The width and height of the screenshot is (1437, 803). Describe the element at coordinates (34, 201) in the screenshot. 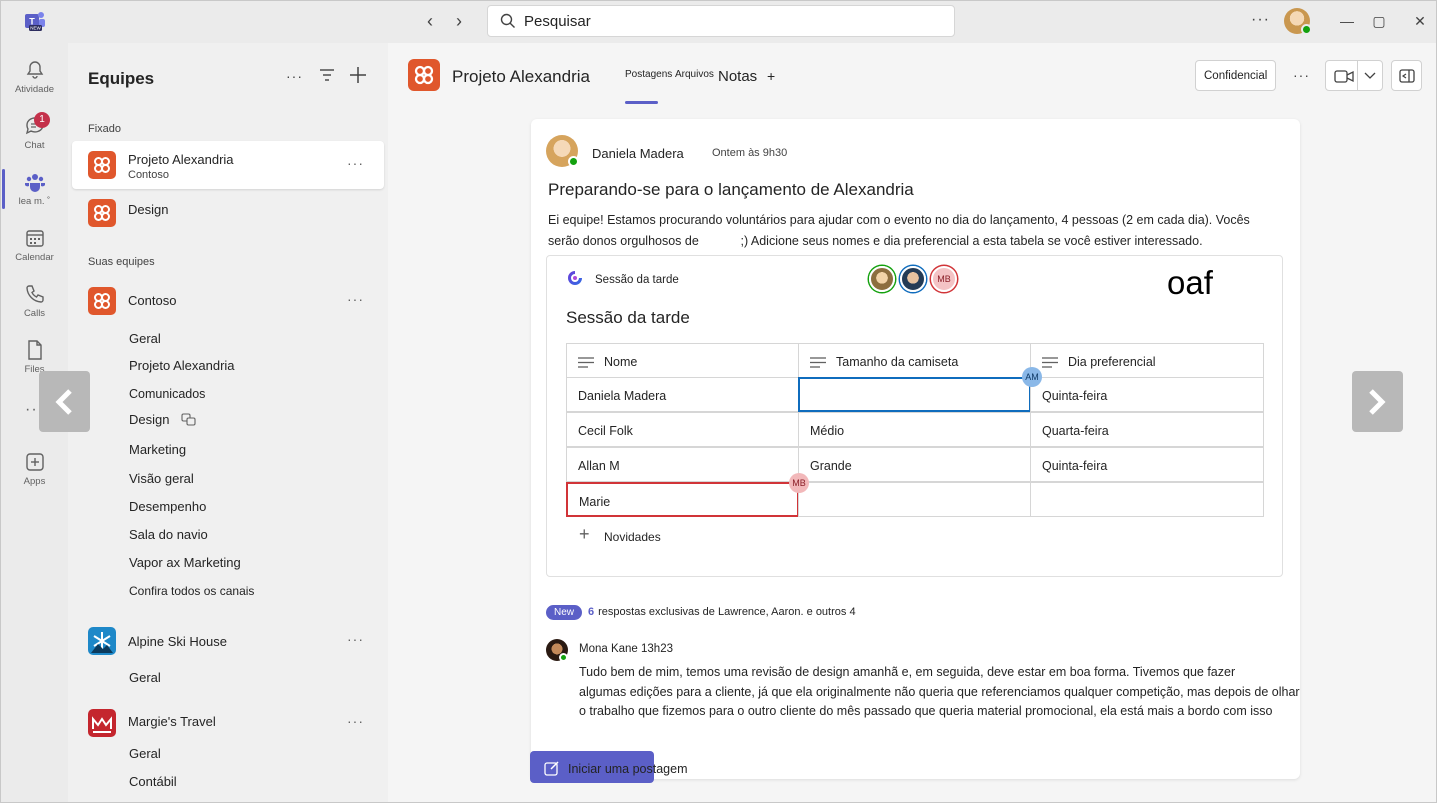

I see `rail-label: lea m. ˚` at that location.